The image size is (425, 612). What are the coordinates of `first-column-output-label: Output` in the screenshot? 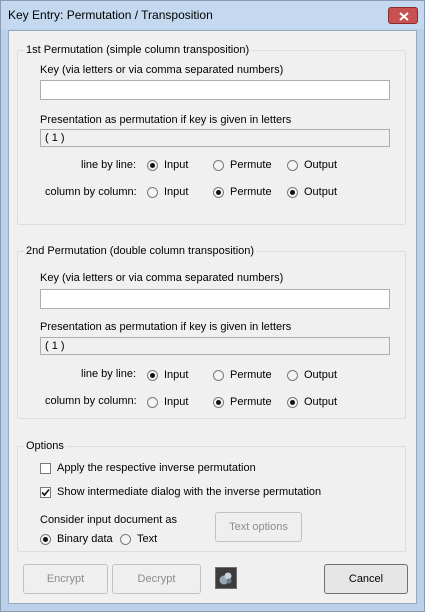 It's located at (321, 192).